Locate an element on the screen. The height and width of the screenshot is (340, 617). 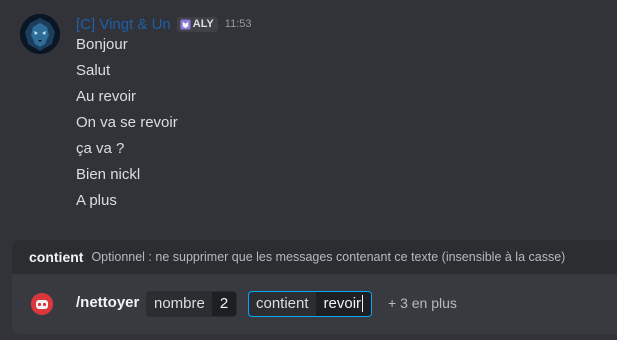
text-caret is located at coordinates (363, 303).